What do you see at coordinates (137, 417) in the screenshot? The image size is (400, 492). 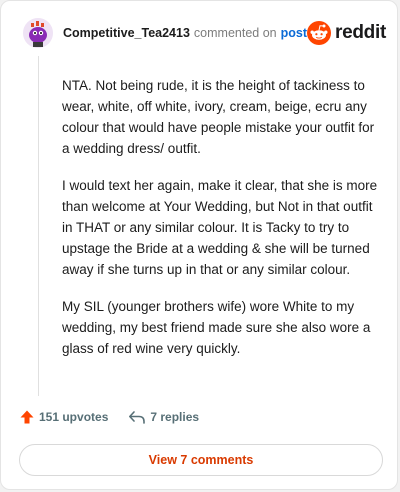 I see `reply-arrow-icon` at bounding box center [137, 417].